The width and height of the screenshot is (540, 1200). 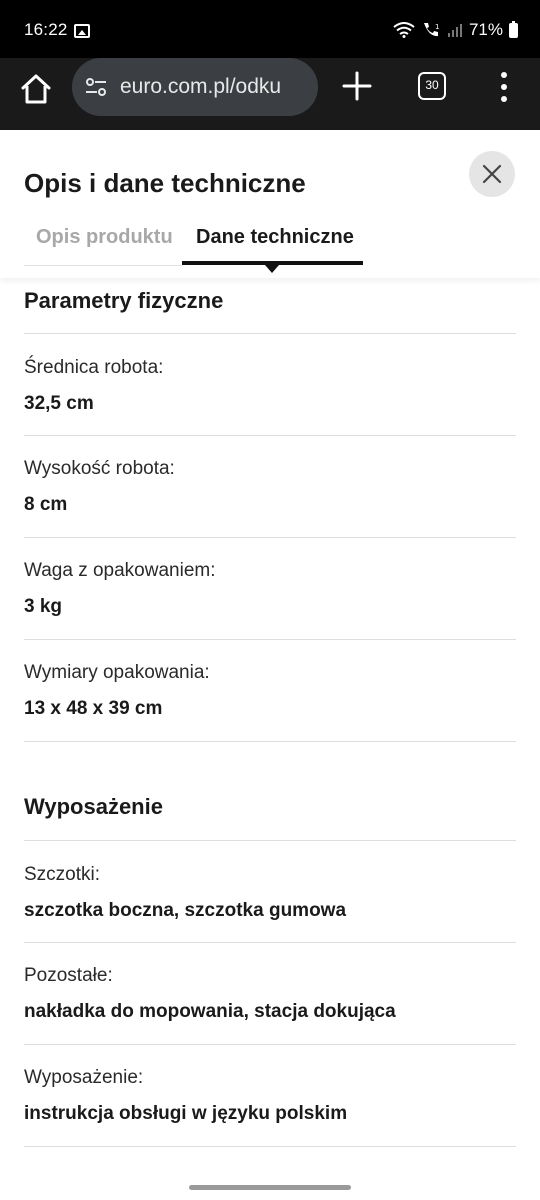 I want to click on signal-icon, so click(x=454, y=30).